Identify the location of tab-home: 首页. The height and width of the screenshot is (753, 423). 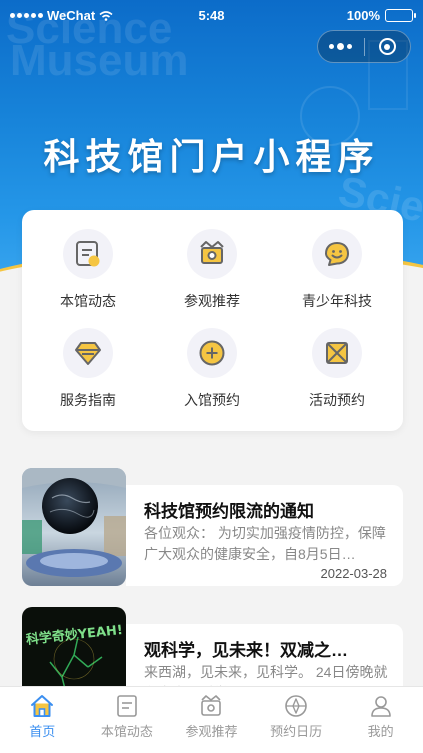
(42, 720).